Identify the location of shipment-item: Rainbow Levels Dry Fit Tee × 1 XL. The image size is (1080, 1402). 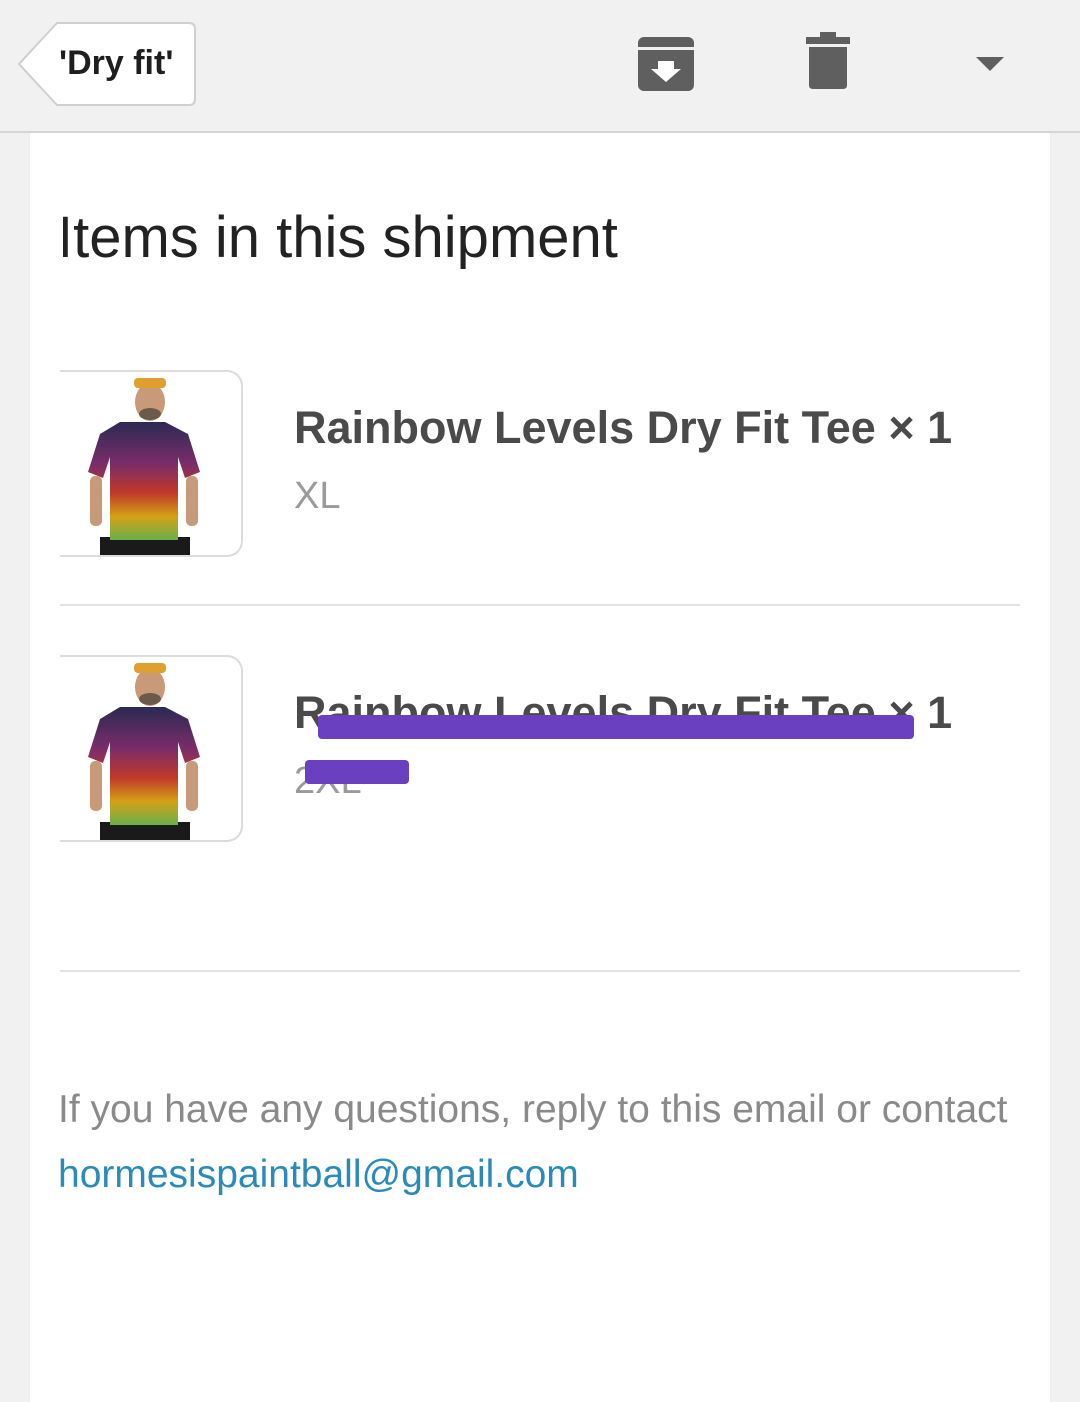
(540, 465).